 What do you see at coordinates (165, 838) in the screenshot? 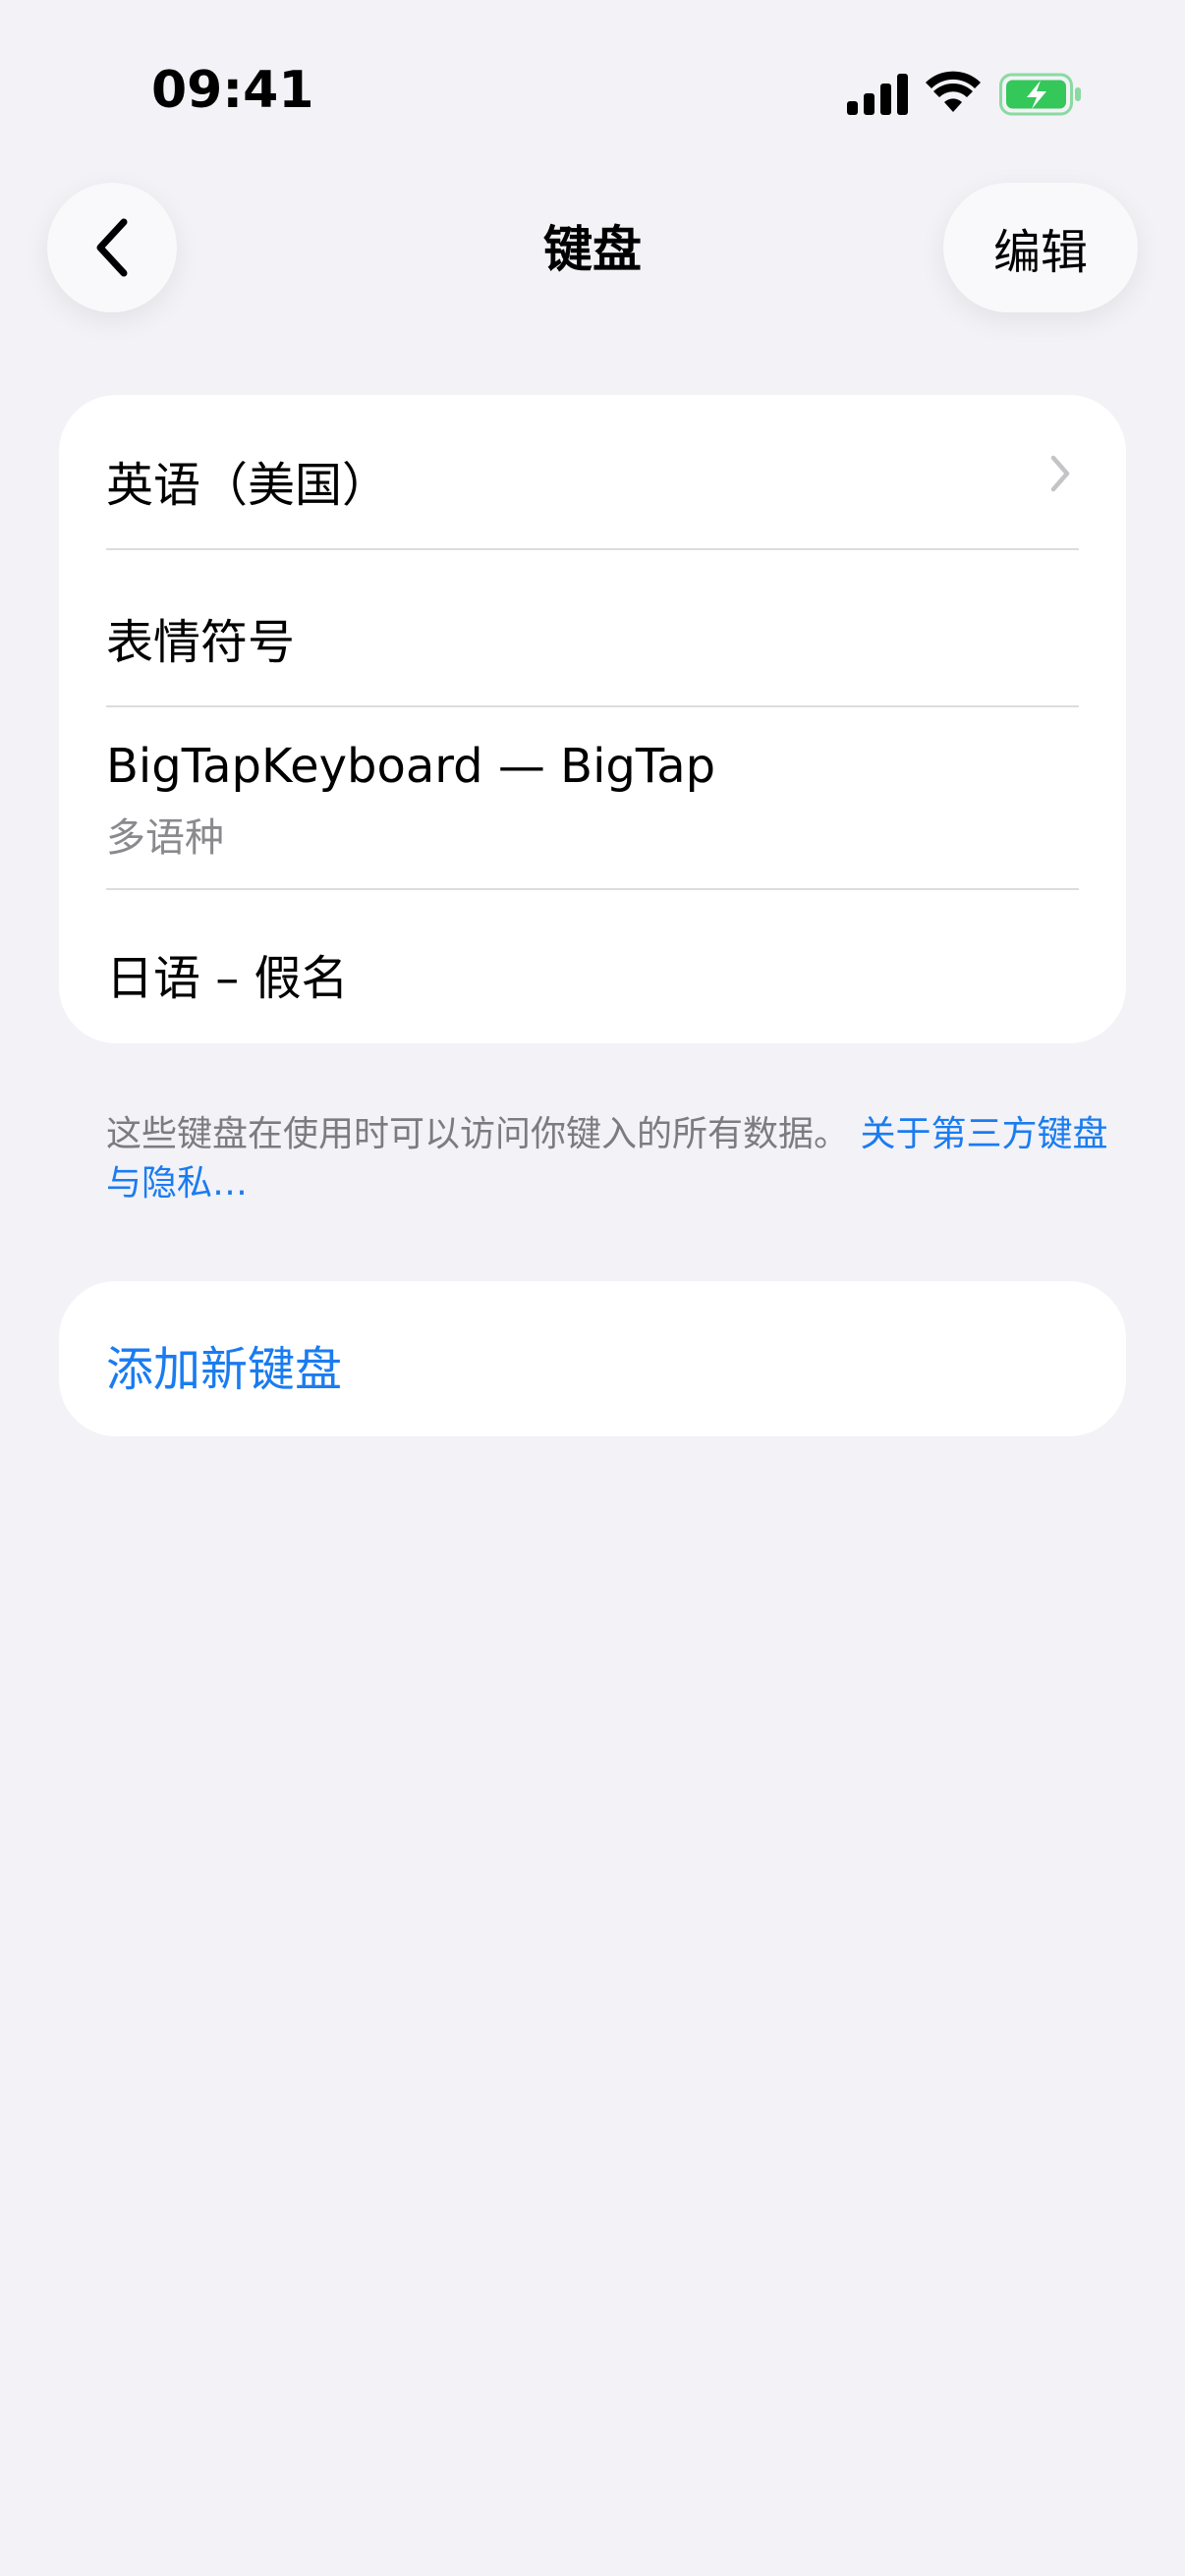
I see `row-sublabel: 多语种` at bounding box center [165, 838].